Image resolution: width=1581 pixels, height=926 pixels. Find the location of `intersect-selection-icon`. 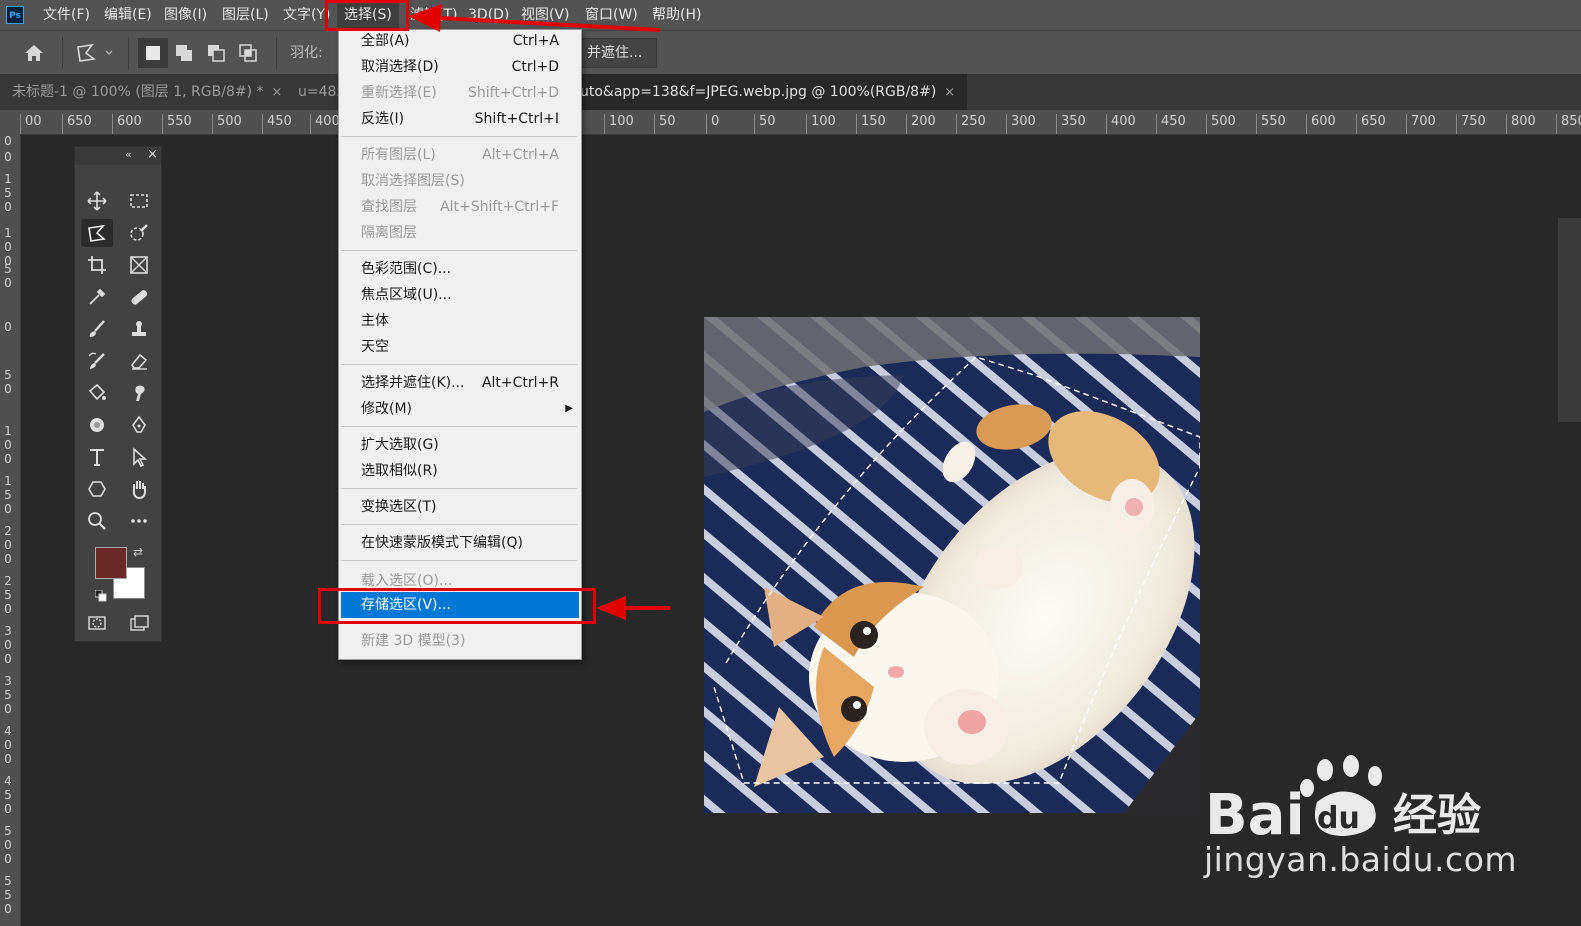

intersect-selection-icon is located at coordinates (248, 53).